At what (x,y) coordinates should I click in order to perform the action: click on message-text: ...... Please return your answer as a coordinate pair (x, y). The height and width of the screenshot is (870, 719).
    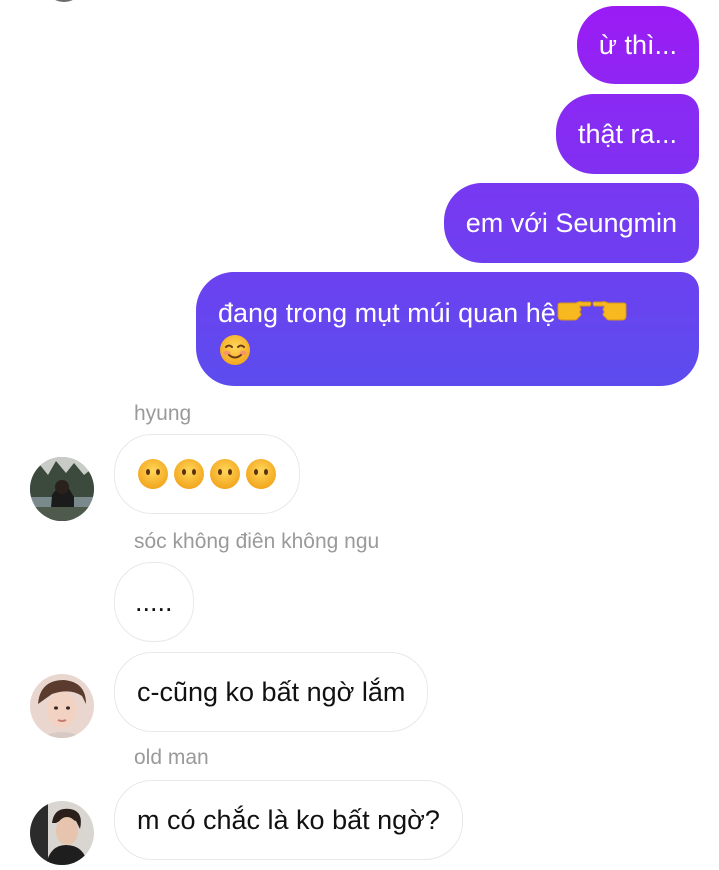
    Looking at the image, I should click on (154, 602).